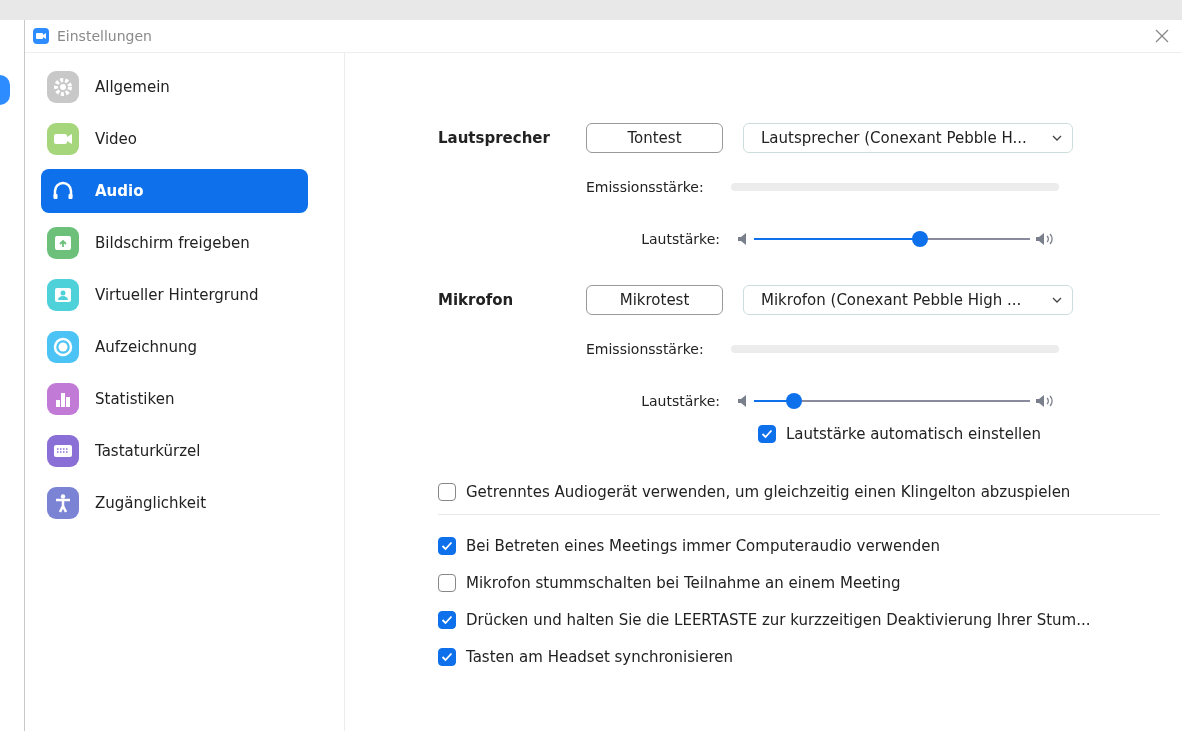 The width and height of the screenshot is (1182, 731). I want to click on keyboard-icon, so click(63, 451).